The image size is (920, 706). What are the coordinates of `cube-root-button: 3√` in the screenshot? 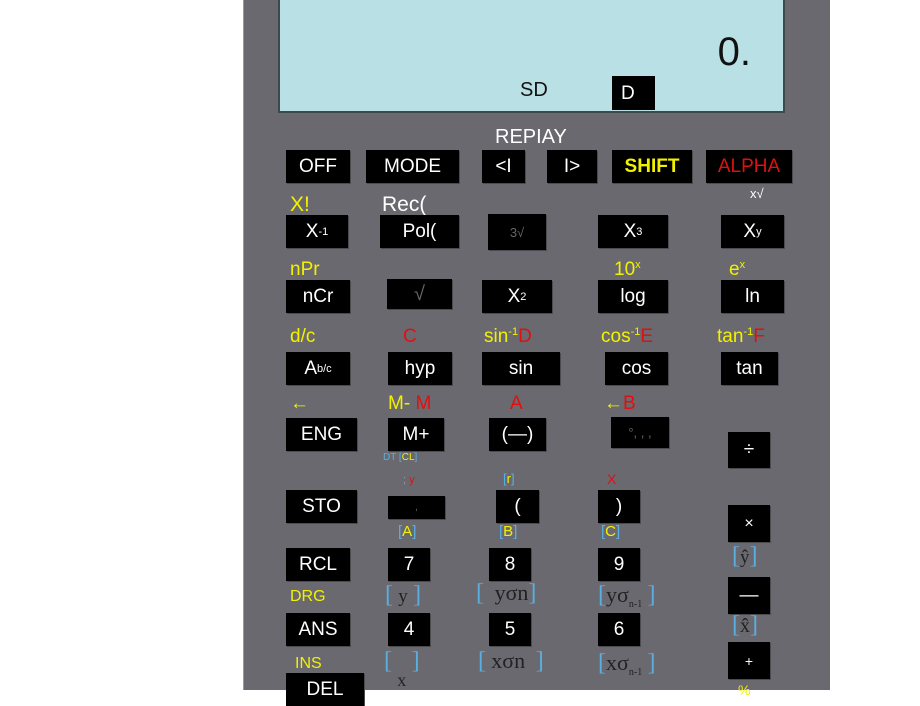 It's located at (517, 232).